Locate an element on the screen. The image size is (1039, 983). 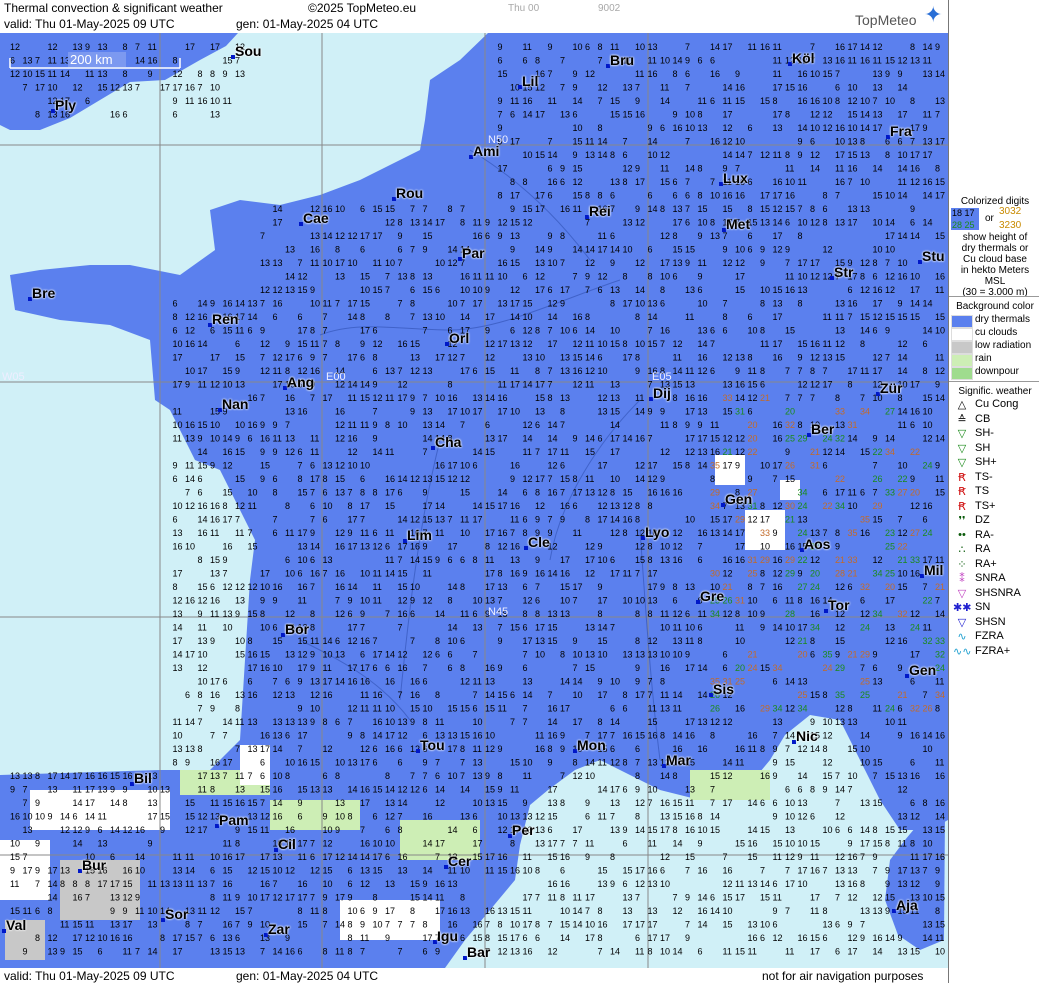
city-label: Stu is located at coordinates (933, 256).